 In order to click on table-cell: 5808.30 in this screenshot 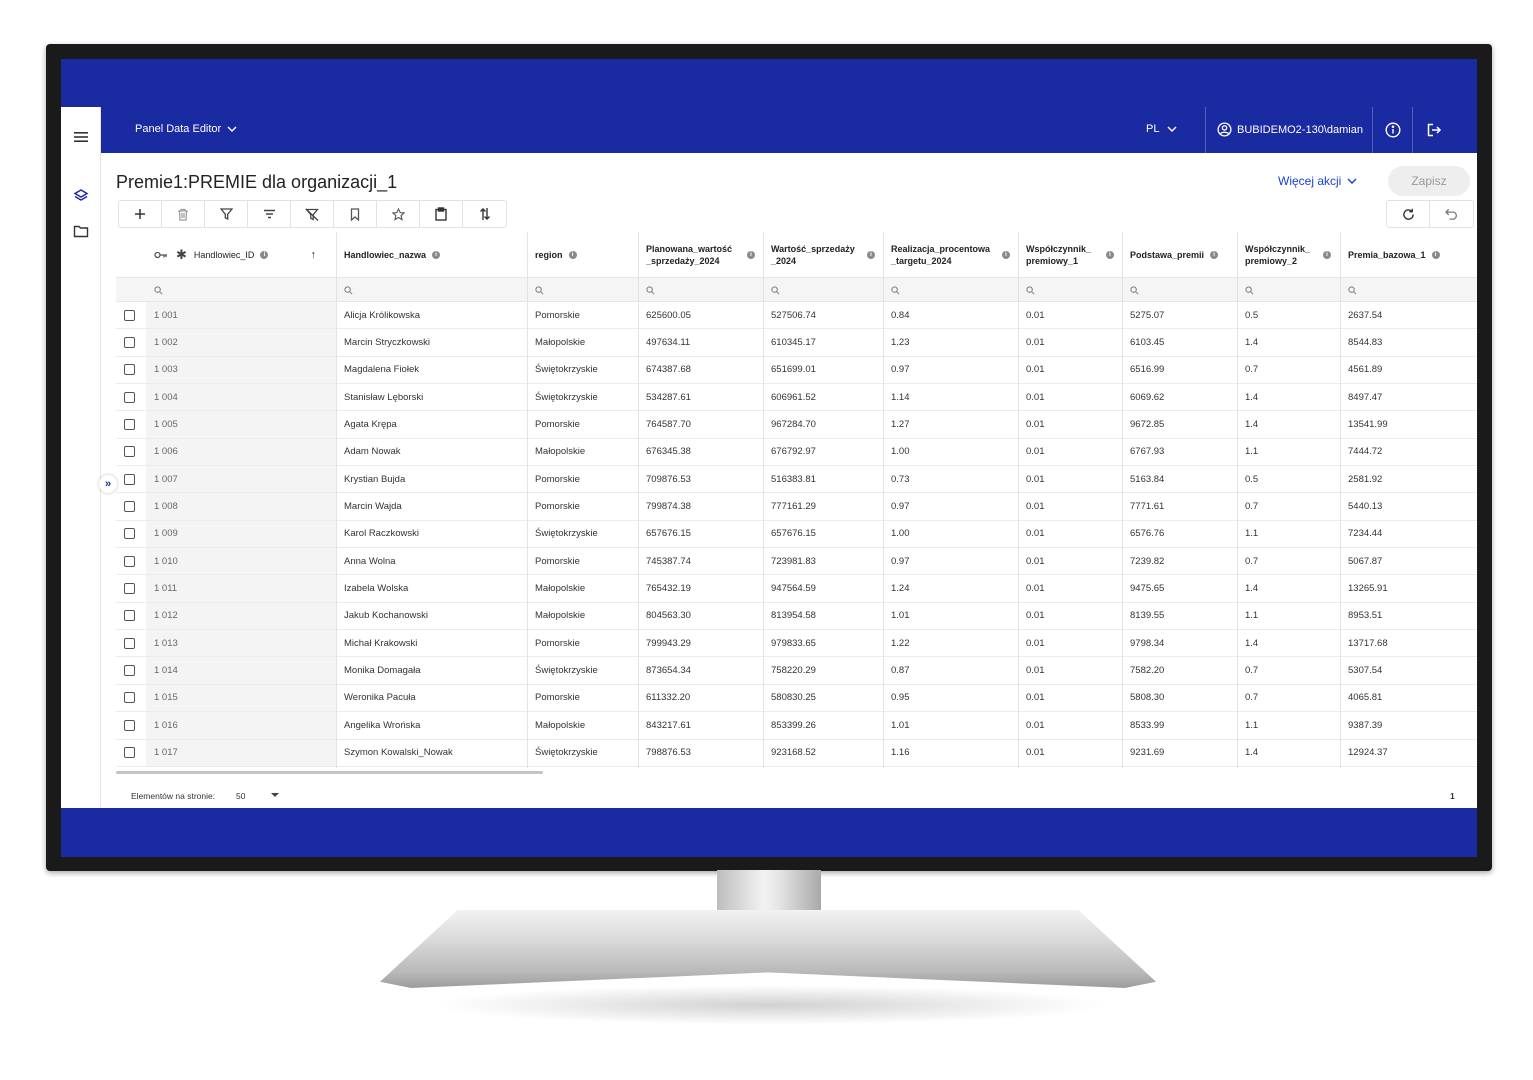, I will do `click(1179, 698)`.